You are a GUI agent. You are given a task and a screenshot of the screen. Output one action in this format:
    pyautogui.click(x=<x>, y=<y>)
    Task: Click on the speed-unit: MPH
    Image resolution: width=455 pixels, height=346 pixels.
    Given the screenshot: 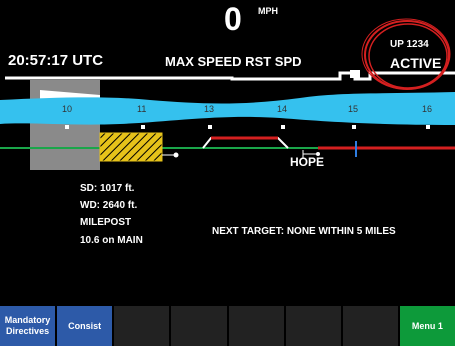 What is the action you would take?
    pyautogui.click(x=268, y=11)
    